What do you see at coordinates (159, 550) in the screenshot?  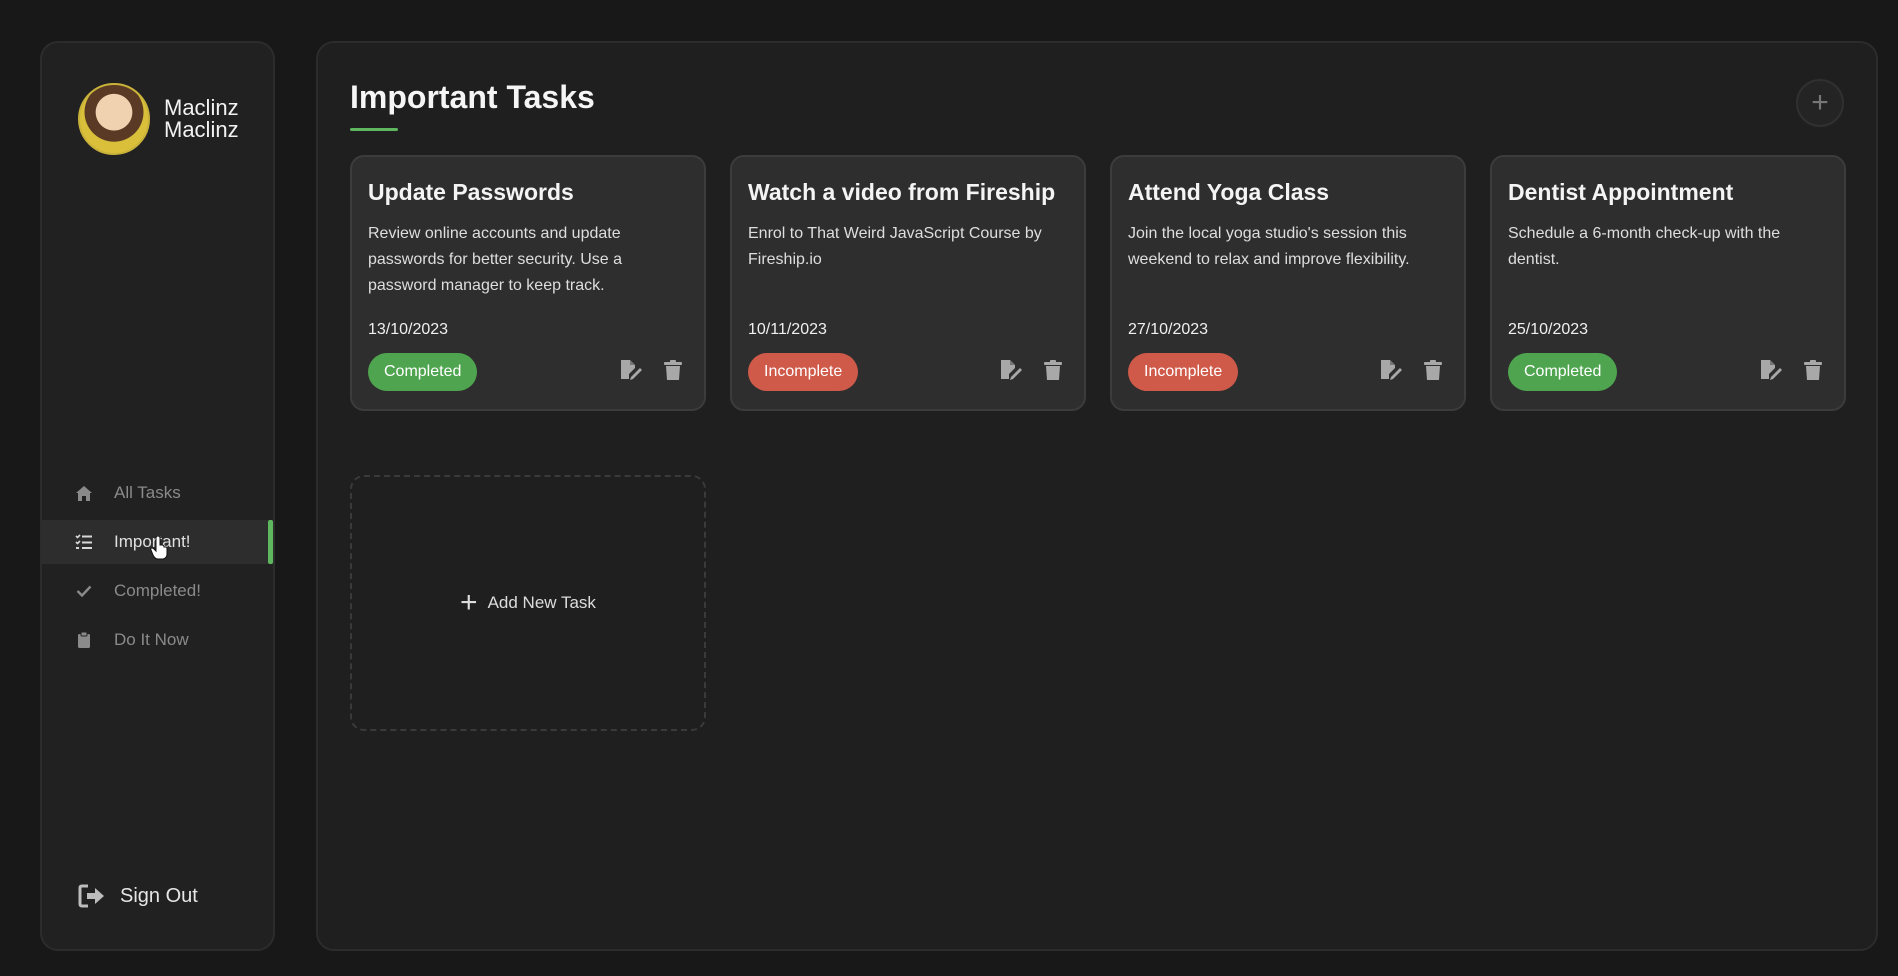 I see `mouse-pointer-icon` at bounding box center [159, 550].